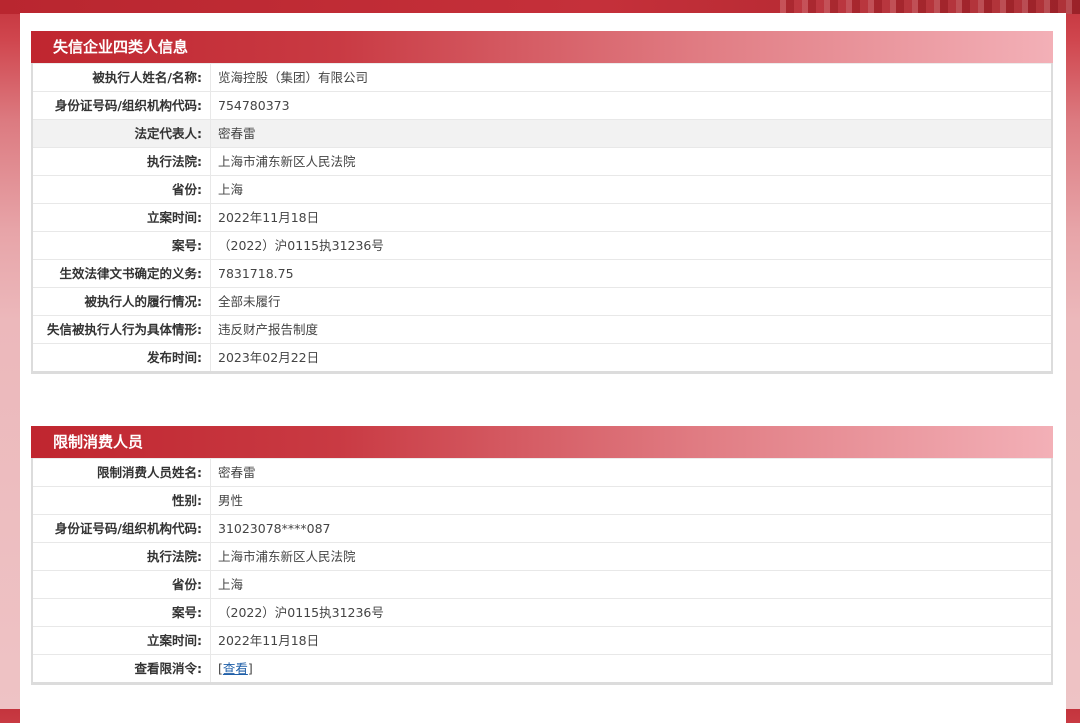 The width and height of the screenshot is (1080, 723). I want to click on row-value: 31023078****087, so click(274, 528).